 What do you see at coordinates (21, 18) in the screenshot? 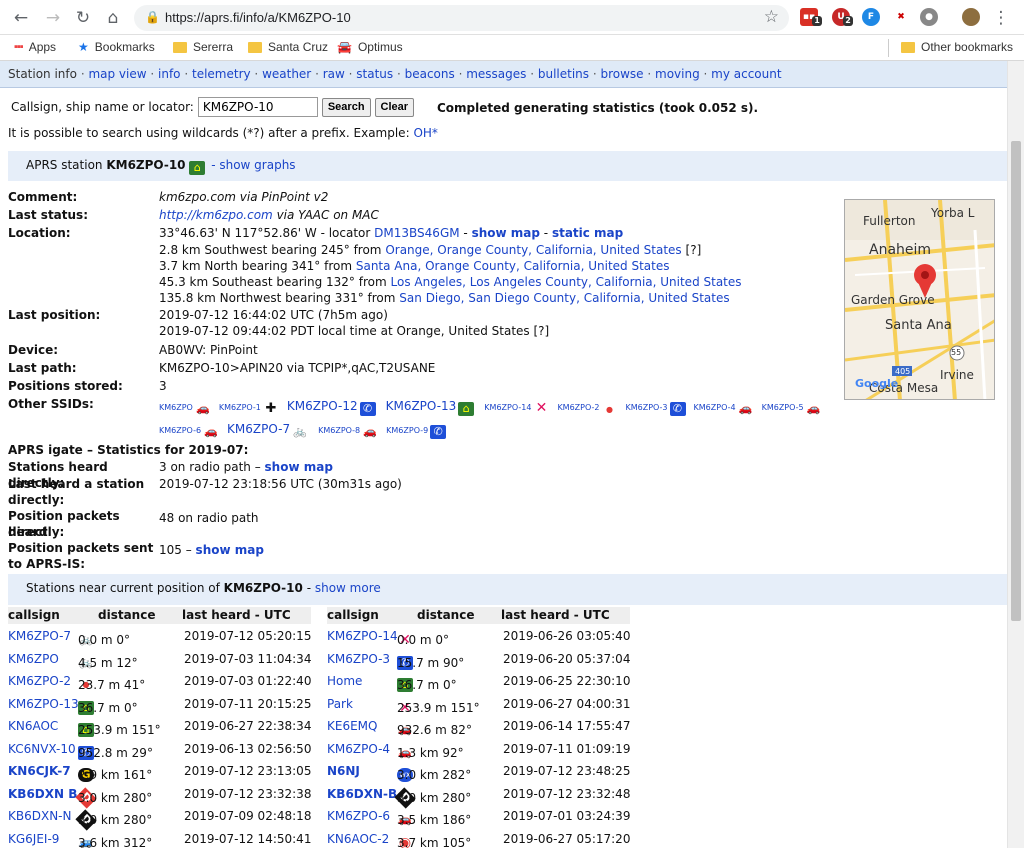
I see `back-icon: ←` at bounding box center [21, 18].